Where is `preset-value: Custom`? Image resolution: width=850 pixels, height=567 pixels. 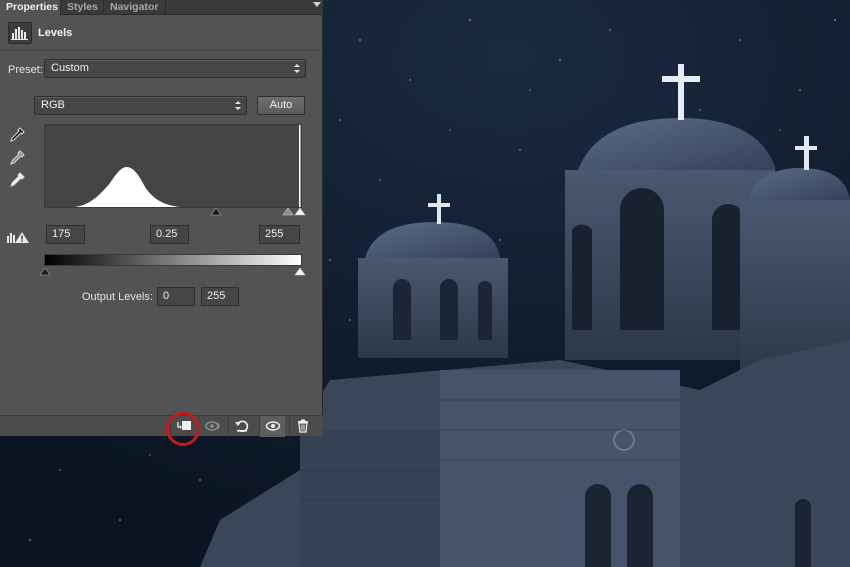
preset-value: Custom is located at coordinates (70, 68).